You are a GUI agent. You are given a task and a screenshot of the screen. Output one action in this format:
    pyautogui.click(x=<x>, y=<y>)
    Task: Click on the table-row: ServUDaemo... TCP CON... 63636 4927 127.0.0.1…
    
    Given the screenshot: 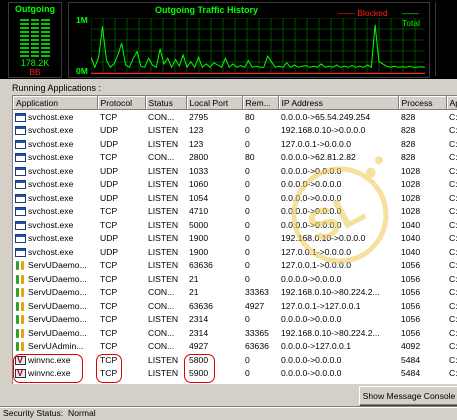 What is the action you would take?
    pyautogui.click(x=235, y=306)
    